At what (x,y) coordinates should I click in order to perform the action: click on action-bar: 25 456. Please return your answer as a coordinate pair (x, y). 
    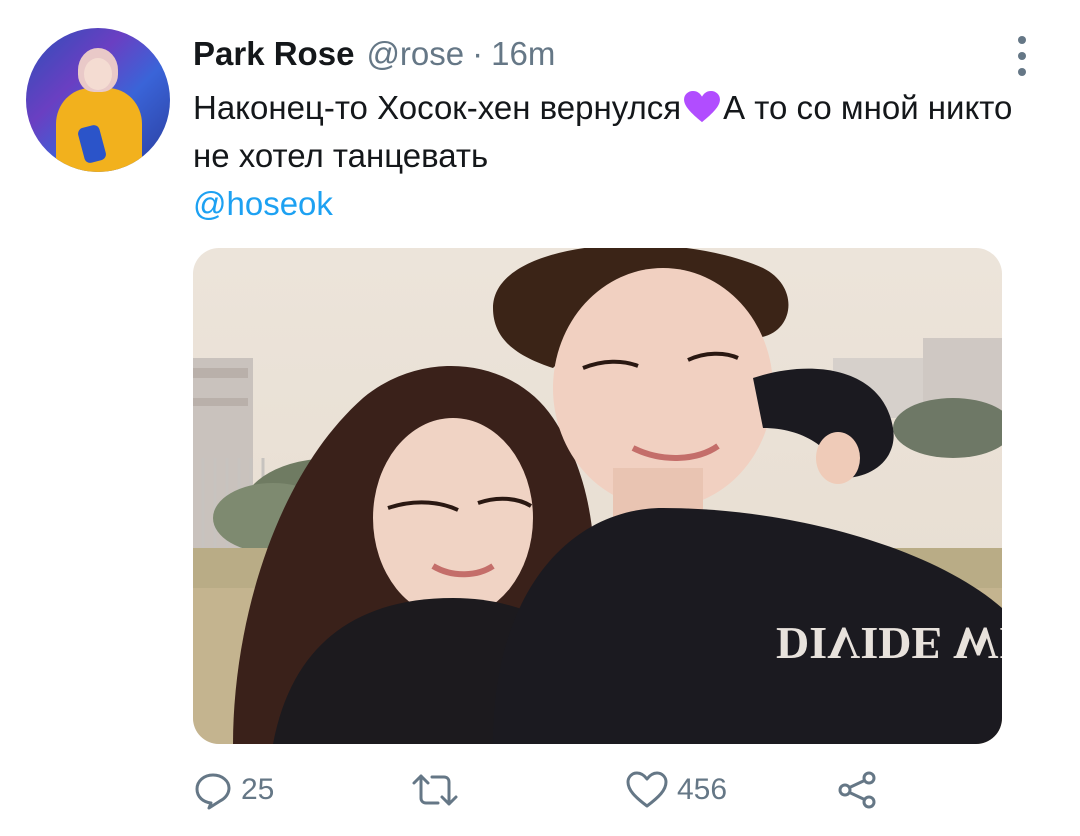
    Looking at the image, I should click on (603, 790).